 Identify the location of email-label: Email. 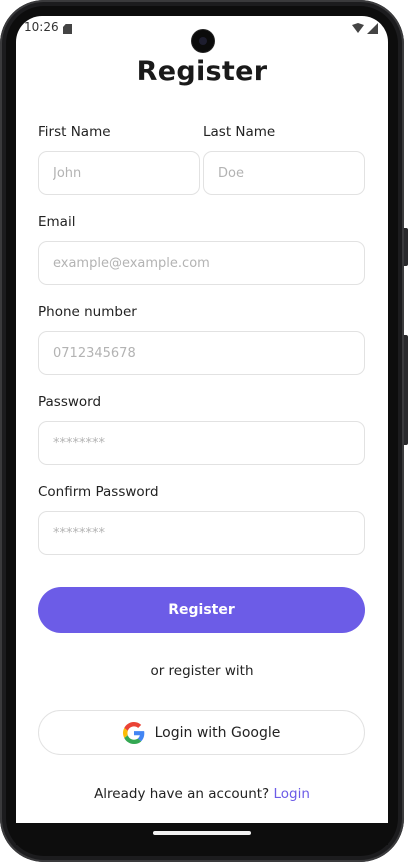
(57, 222).